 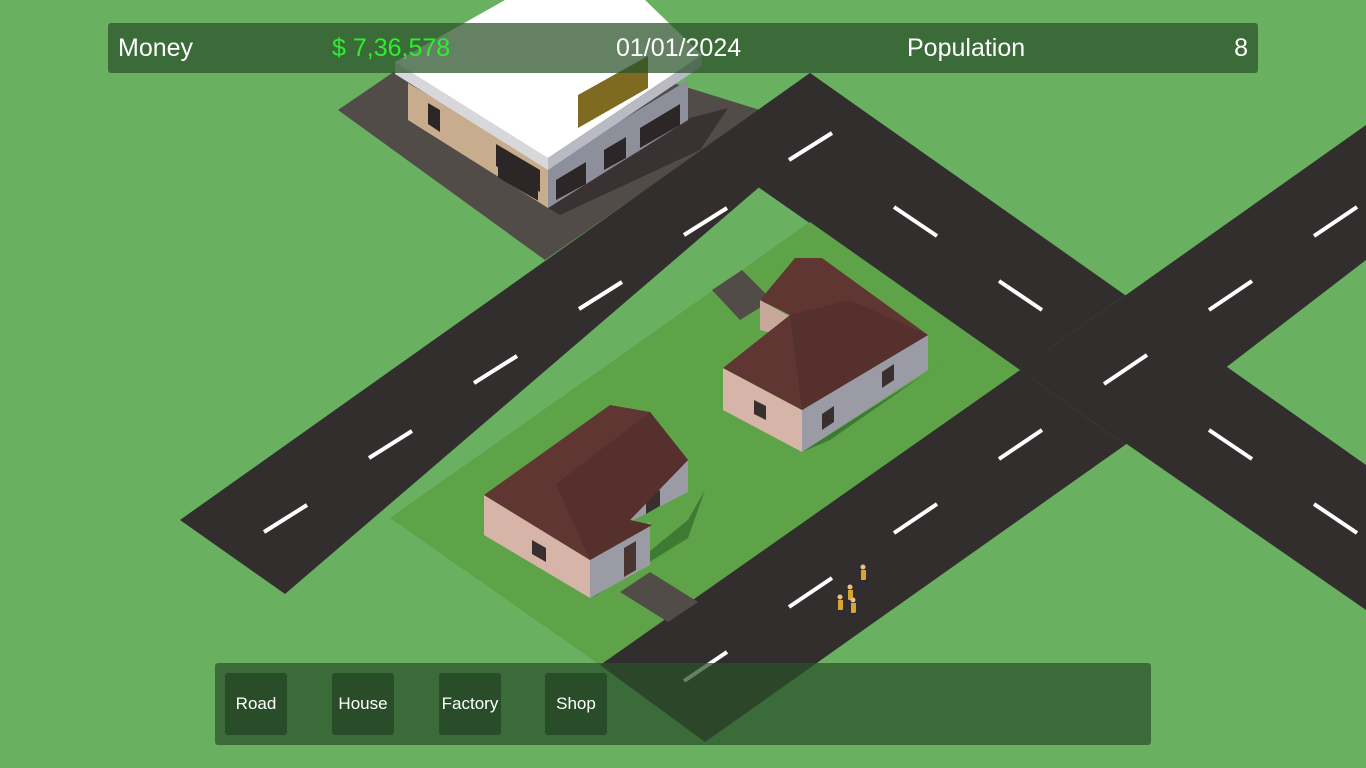 What do you see at coordinates (256, 704) in the screenshot?
I see `road-button: Road` at bounding box center [256, 704].